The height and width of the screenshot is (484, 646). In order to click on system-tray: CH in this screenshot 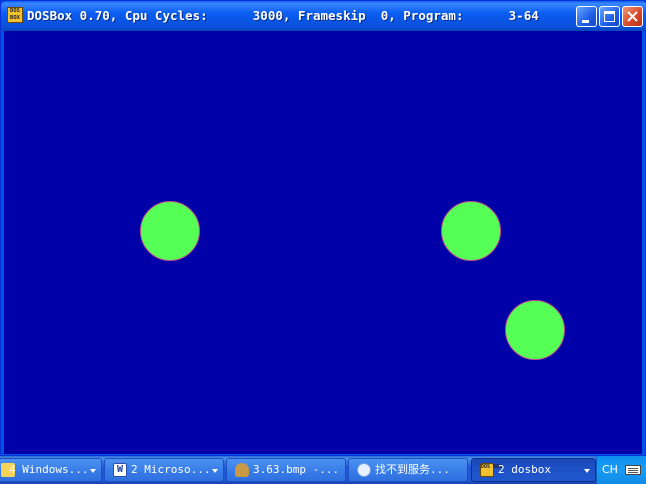, I will do `click(621, 470)`.